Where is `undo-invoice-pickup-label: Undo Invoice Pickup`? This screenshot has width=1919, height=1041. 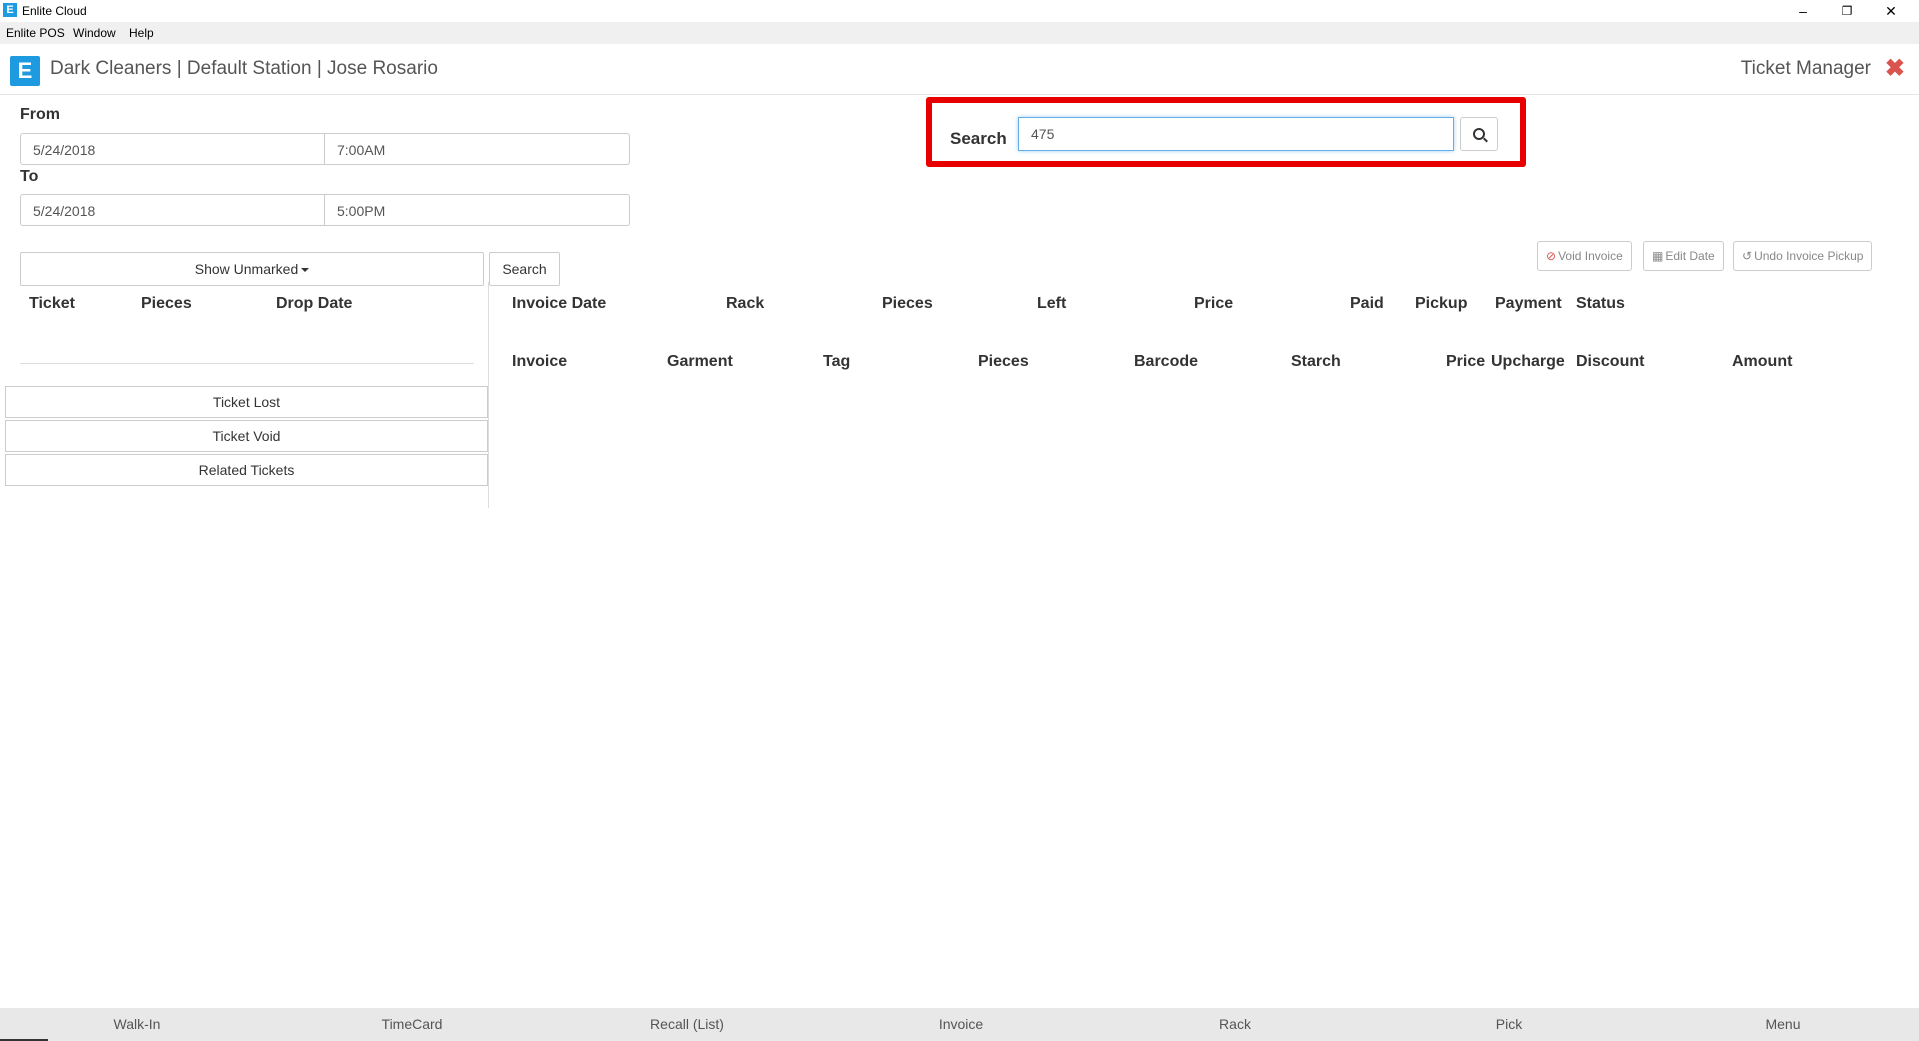
undo-invoice-pickup-label: Undo Invoice Pickup is located at coordinates (1809, 256).